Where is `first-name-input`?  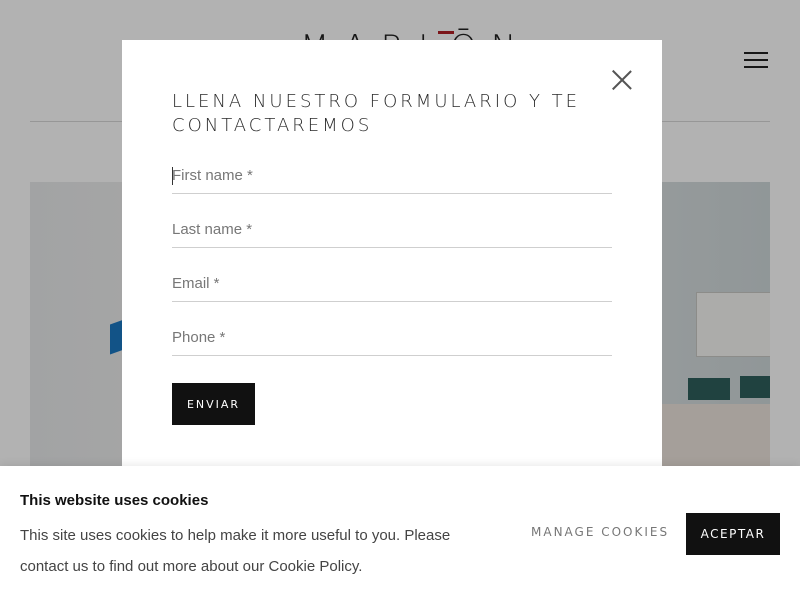
first-name-input is located at coordinates (392, 175).